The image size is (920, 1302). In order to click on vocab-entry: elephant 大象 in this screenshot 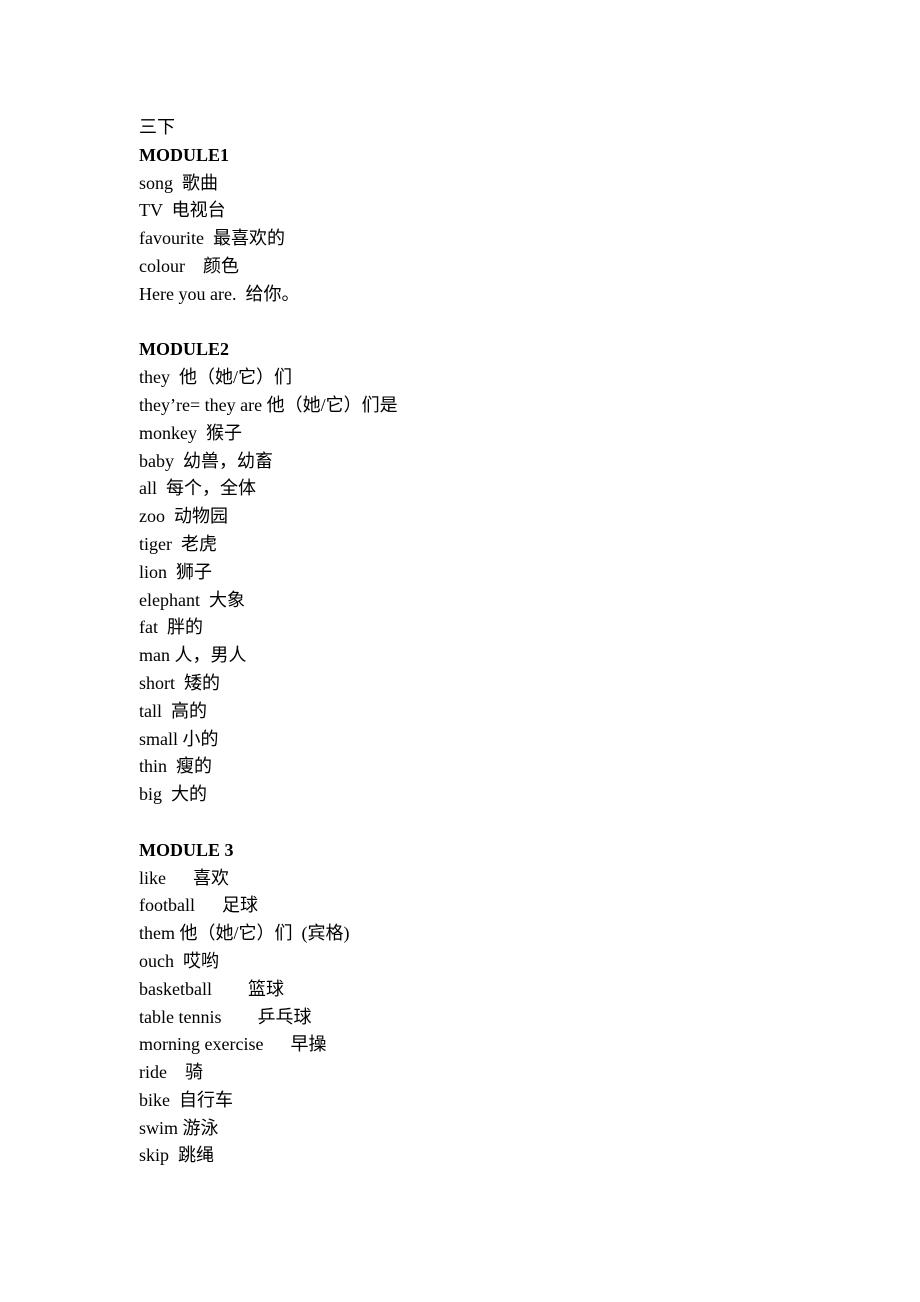, I will do `click(192, 599)`.